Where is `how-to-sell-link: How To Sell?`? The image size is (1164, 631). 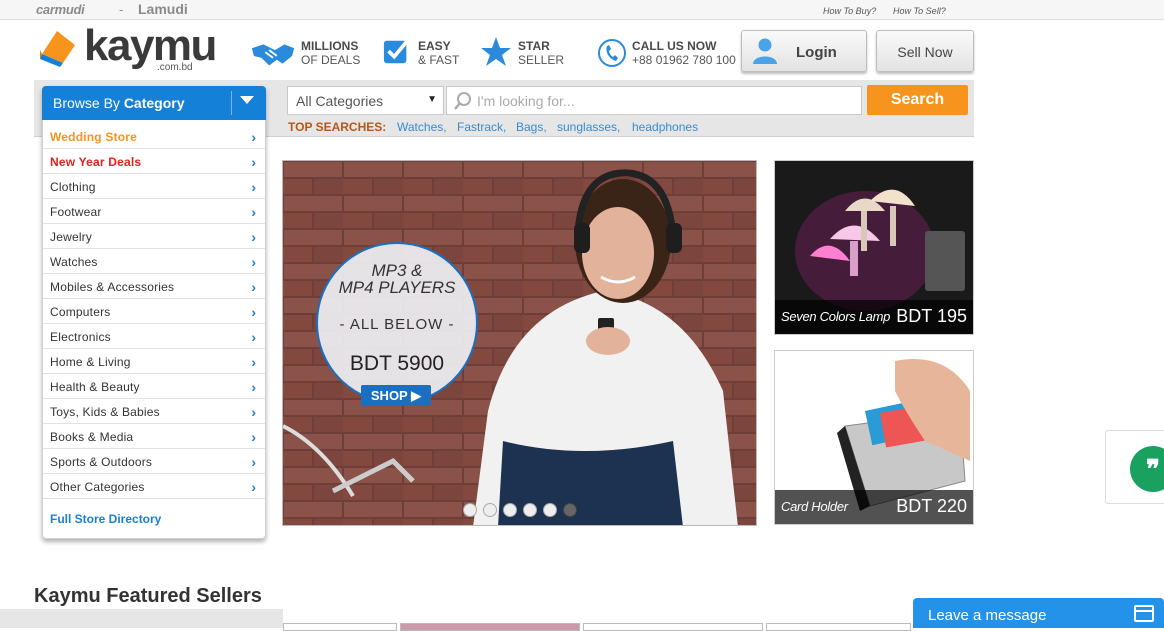 how-to-sell-link: How To Sell? is located at coordinates (919, 11).